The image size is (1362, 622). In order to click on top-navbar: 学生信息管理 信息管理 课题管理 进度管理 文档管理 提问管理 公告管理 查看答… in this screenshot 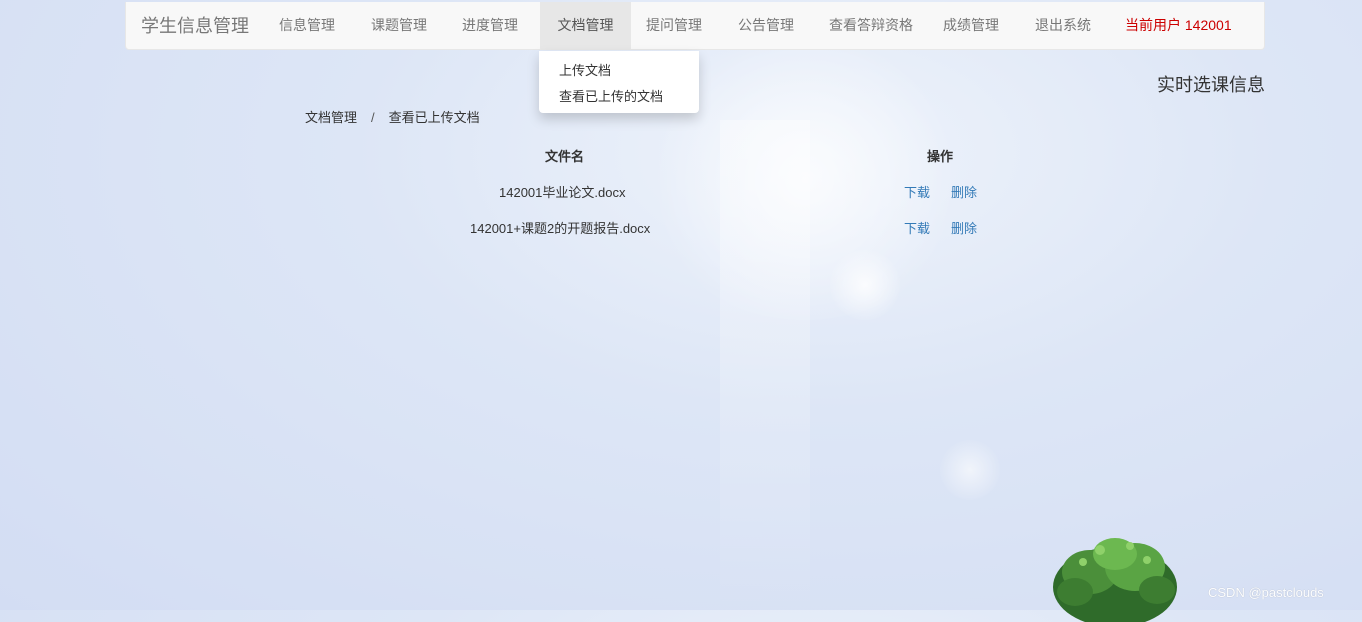, I will do `click(695, 26)`.